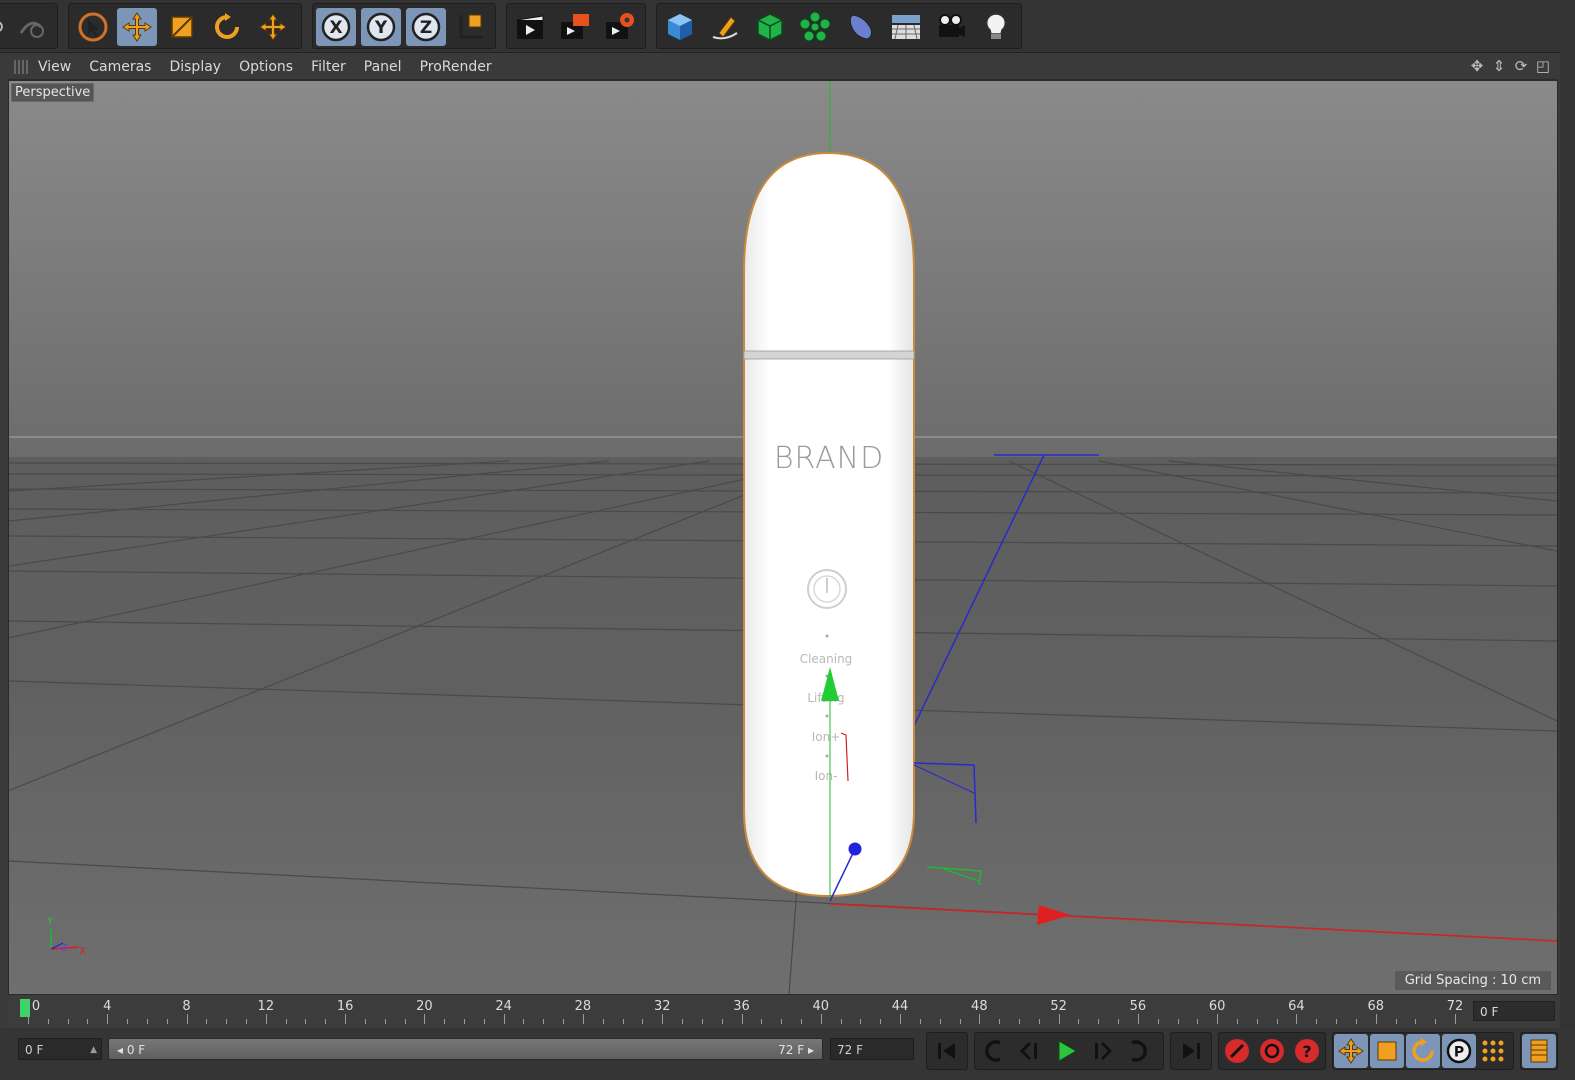 The height and width of the screenshot is (1080, 1575). What do you see at coordinates (93, 27) in the screenshot?
I see `select-icon` at bounding box center [93, 27].